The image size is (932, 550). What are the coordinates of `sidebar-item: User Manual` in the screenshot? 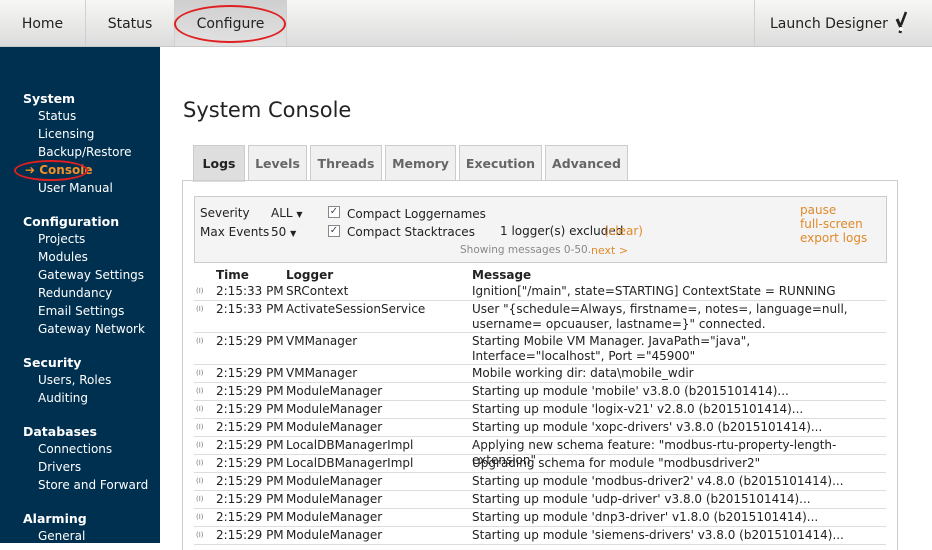 It's located at (75, 188).